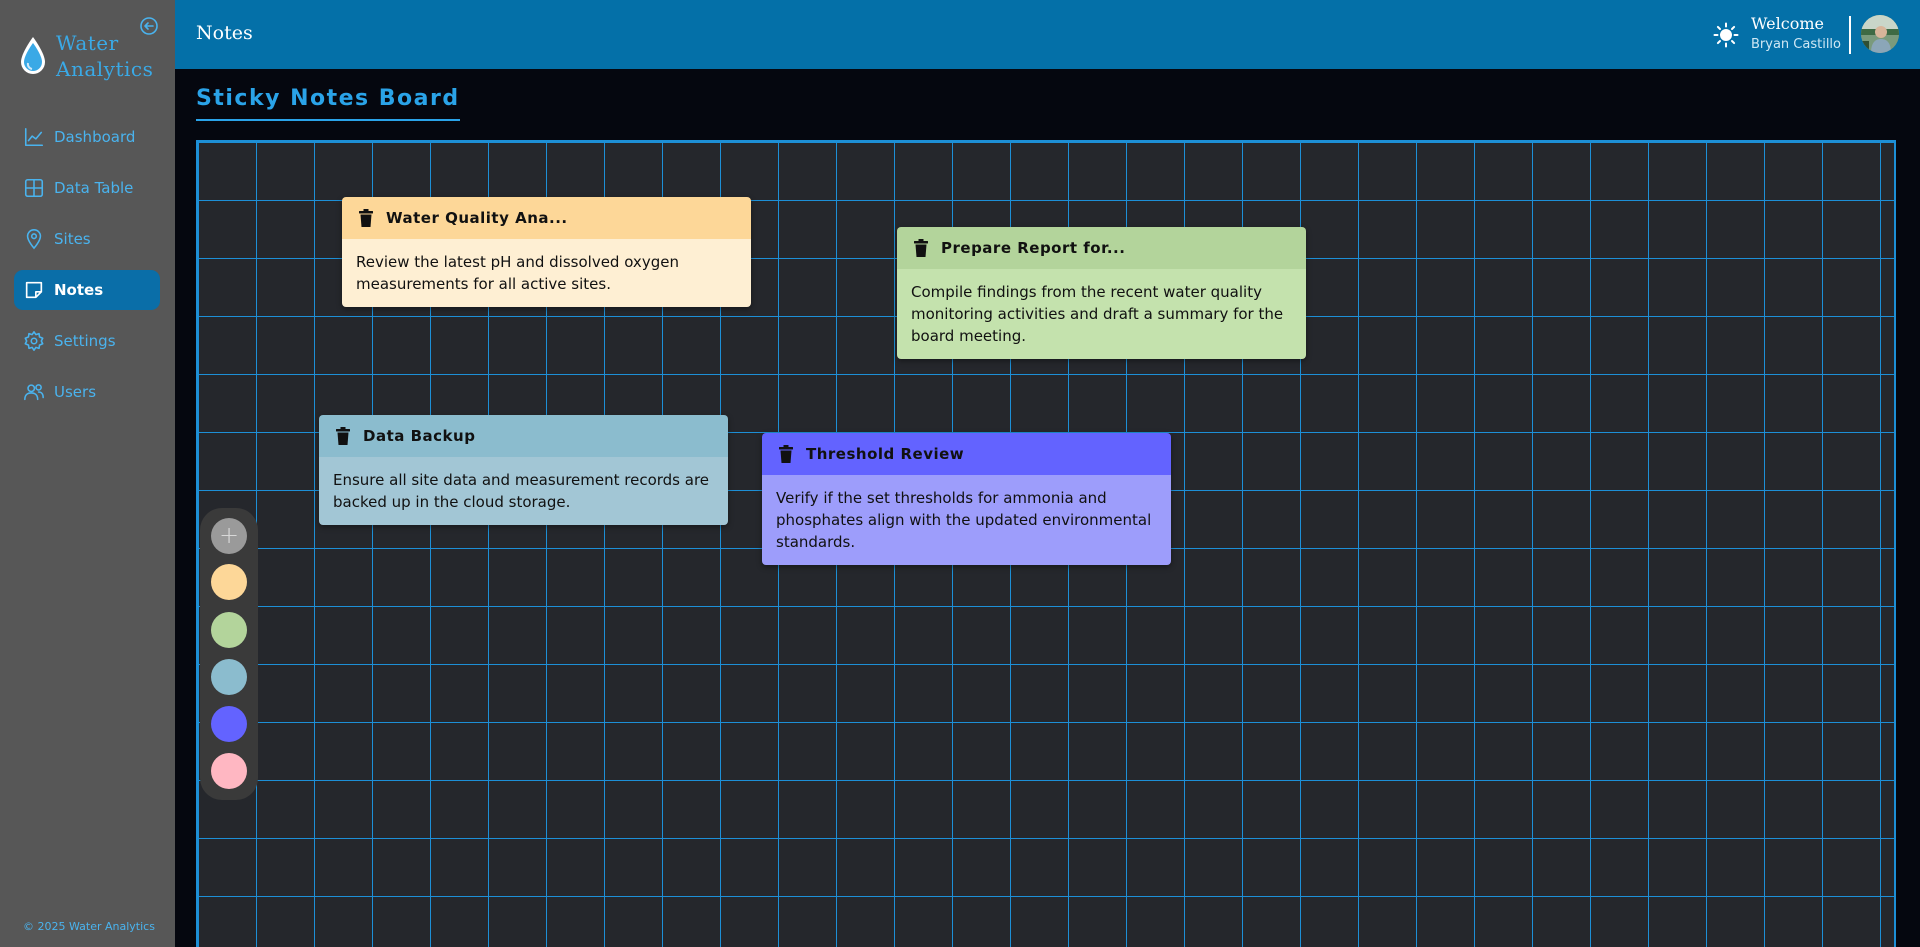 The height and width of the screenshot is (947, 1920). What do you see at coordinates (229, 771) in the screenshot?
I see `color-swatch-pink` at bounding box center [229, 771].